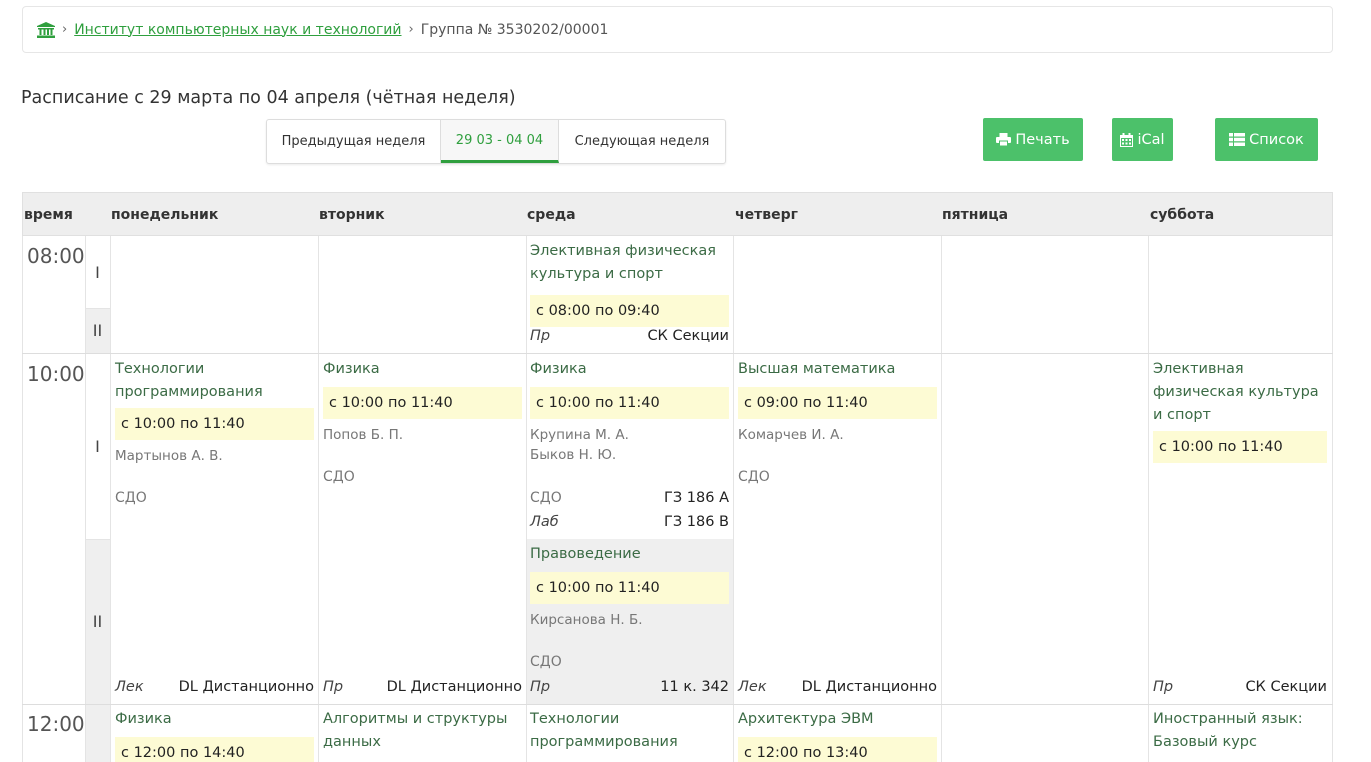 This screenshot has height=762, width=1371. Describe the element at coordinates (629, 311) in the screenshot. I see `lesson-time: с 08:00 по 09:40` at that location.